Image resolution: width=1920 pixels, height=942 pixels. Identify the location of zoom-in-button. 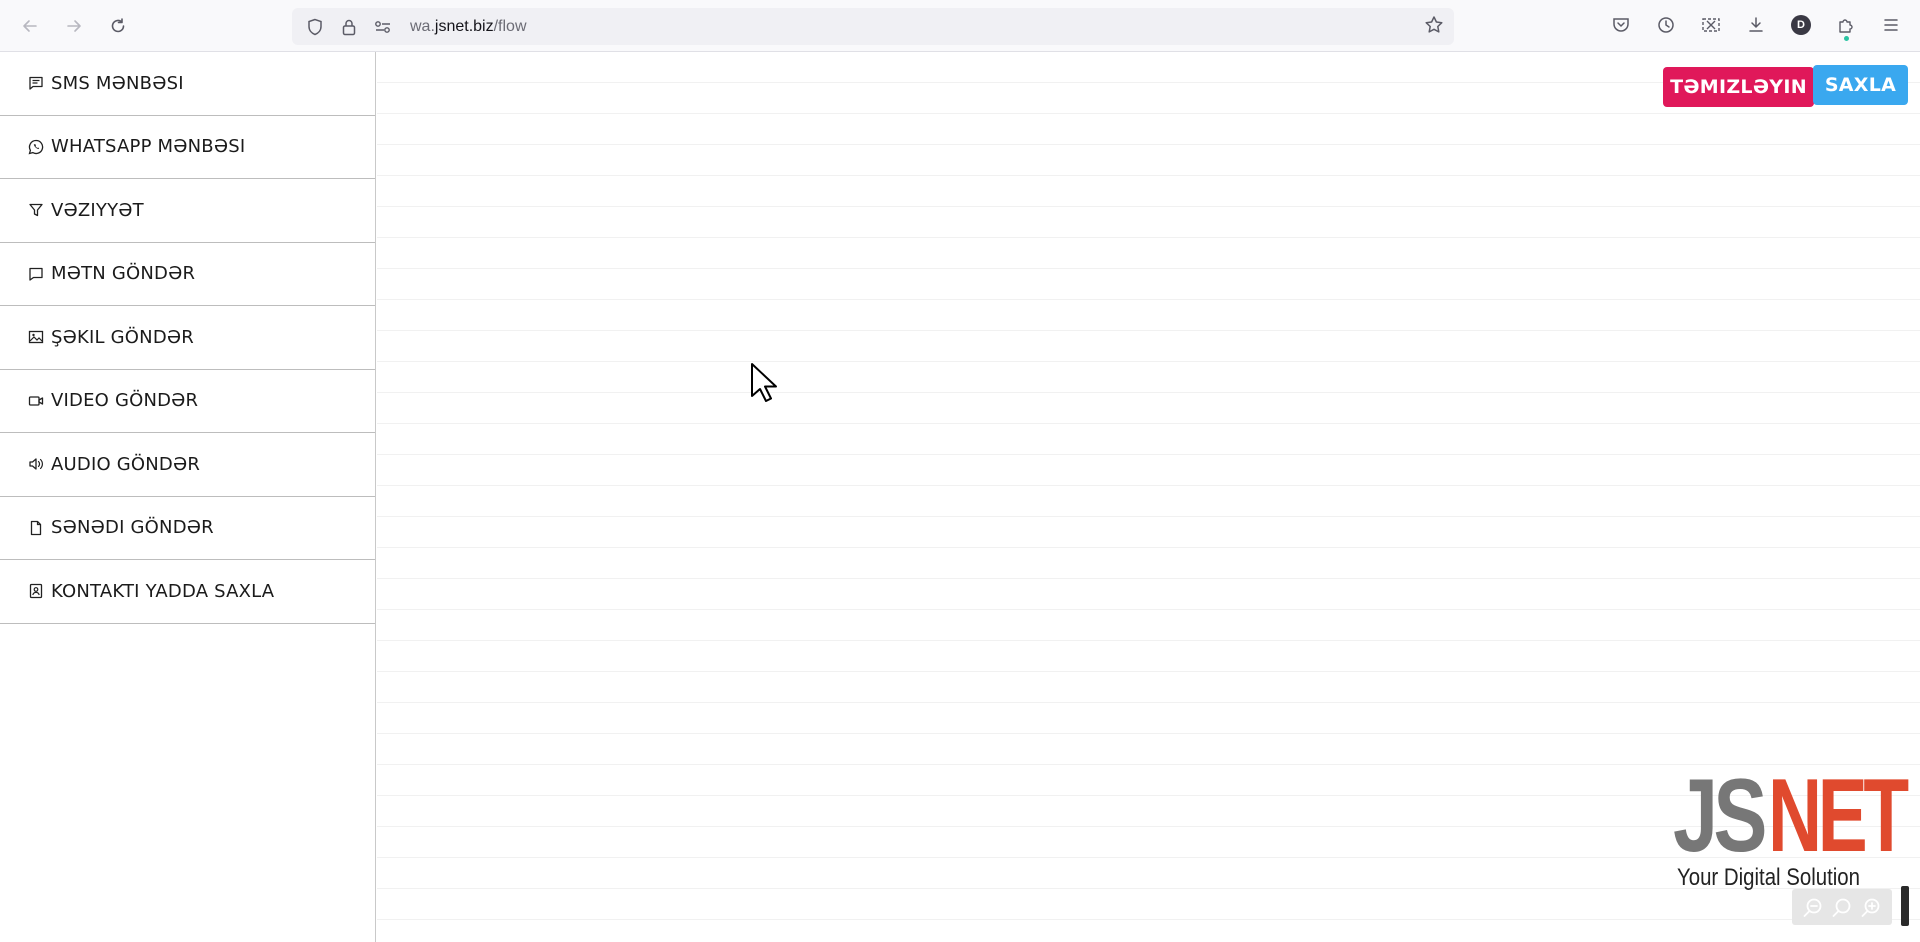
(1871, 907).